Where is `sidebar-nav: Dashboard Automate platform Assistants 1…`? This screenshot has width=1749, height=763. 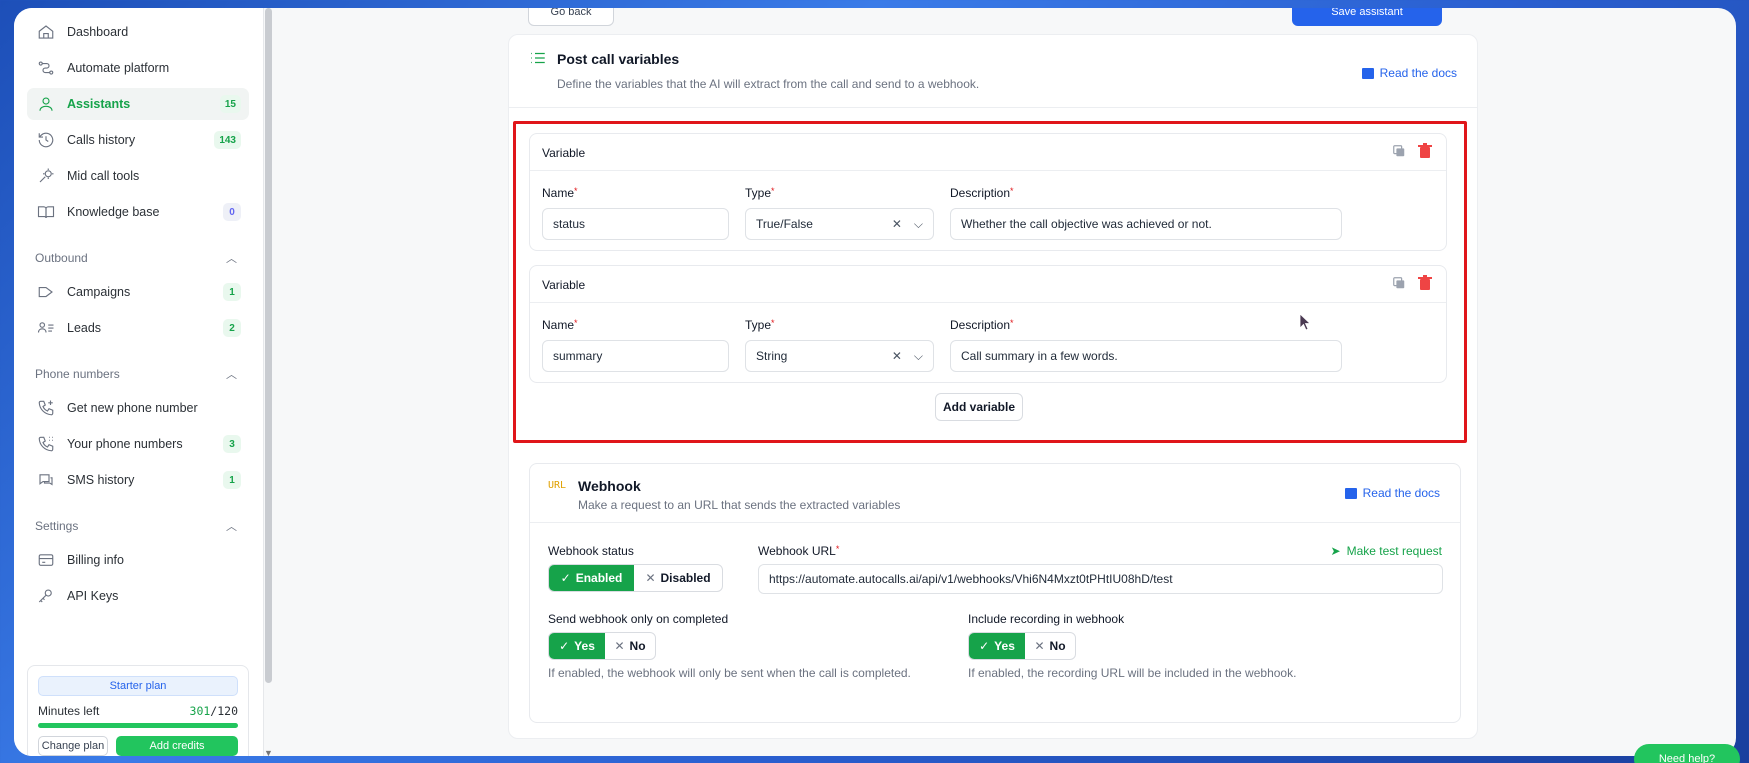 sidebar-nav: Dashboard Automate platform Assistants 1… is located at coordinates (138, 316).